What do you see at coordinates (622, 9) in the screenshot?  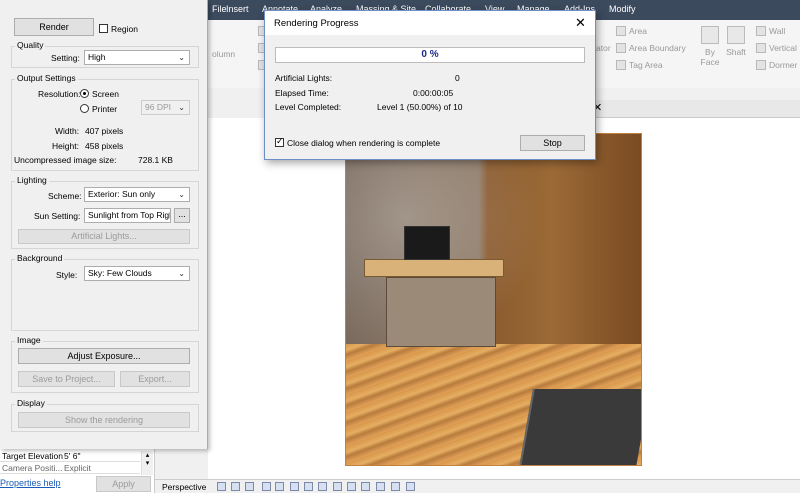 I see `tab-modify: Modify` at bounding box center [622, 9].